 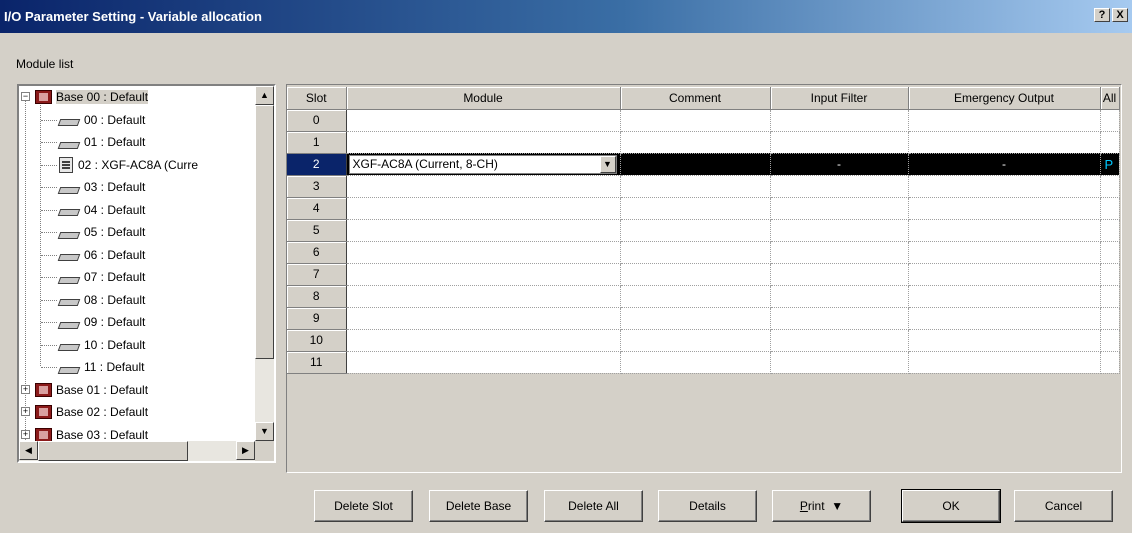 I want to click on collapse-icon: −, so click(x=25, y=96).